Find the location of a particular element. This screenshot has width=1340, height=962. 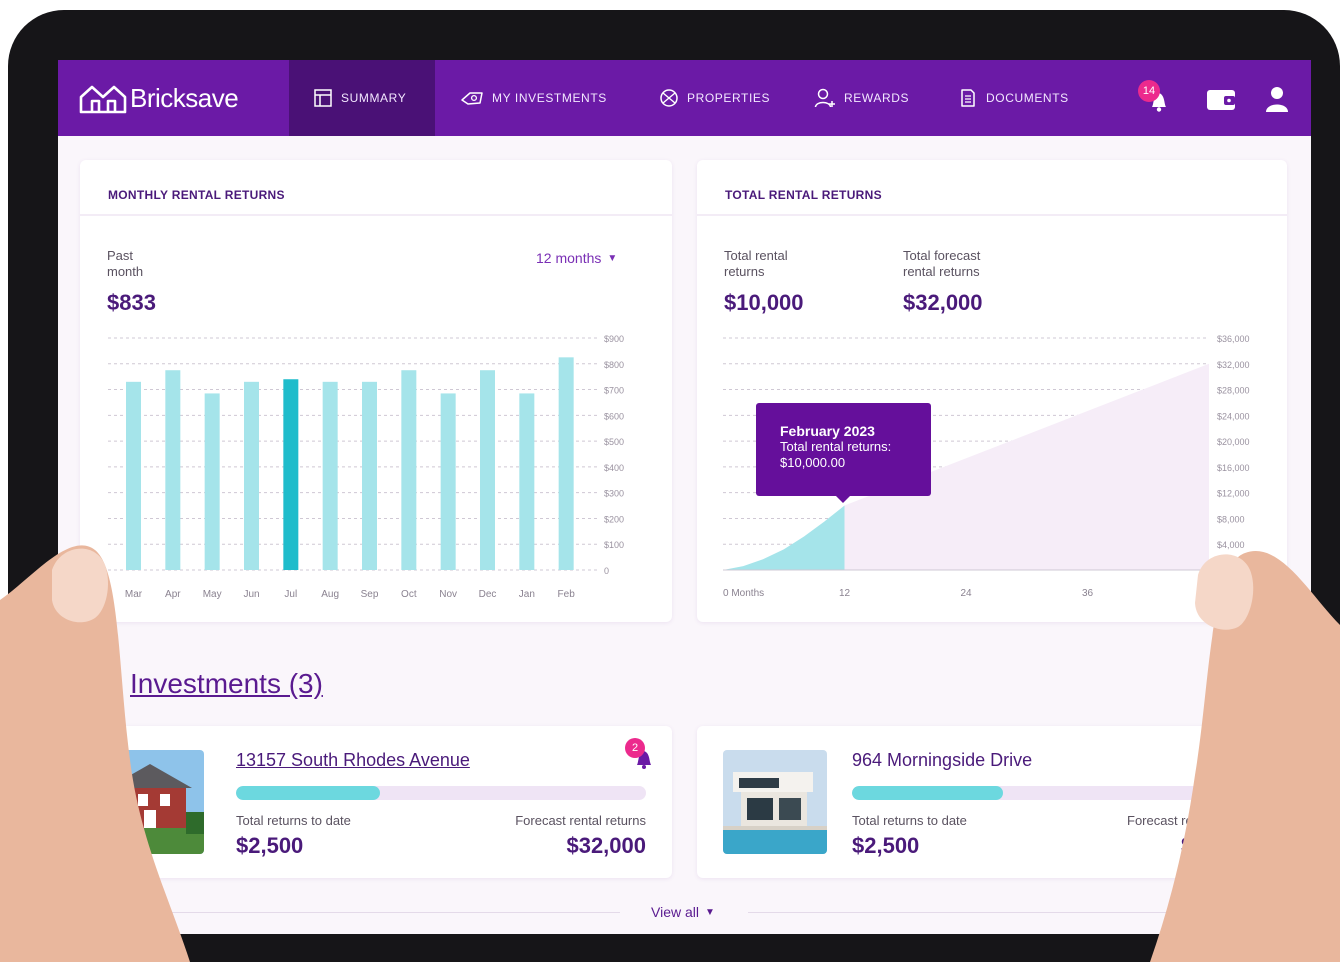

y-tick-label: $20,000 is located at coordinates (1233, 442).